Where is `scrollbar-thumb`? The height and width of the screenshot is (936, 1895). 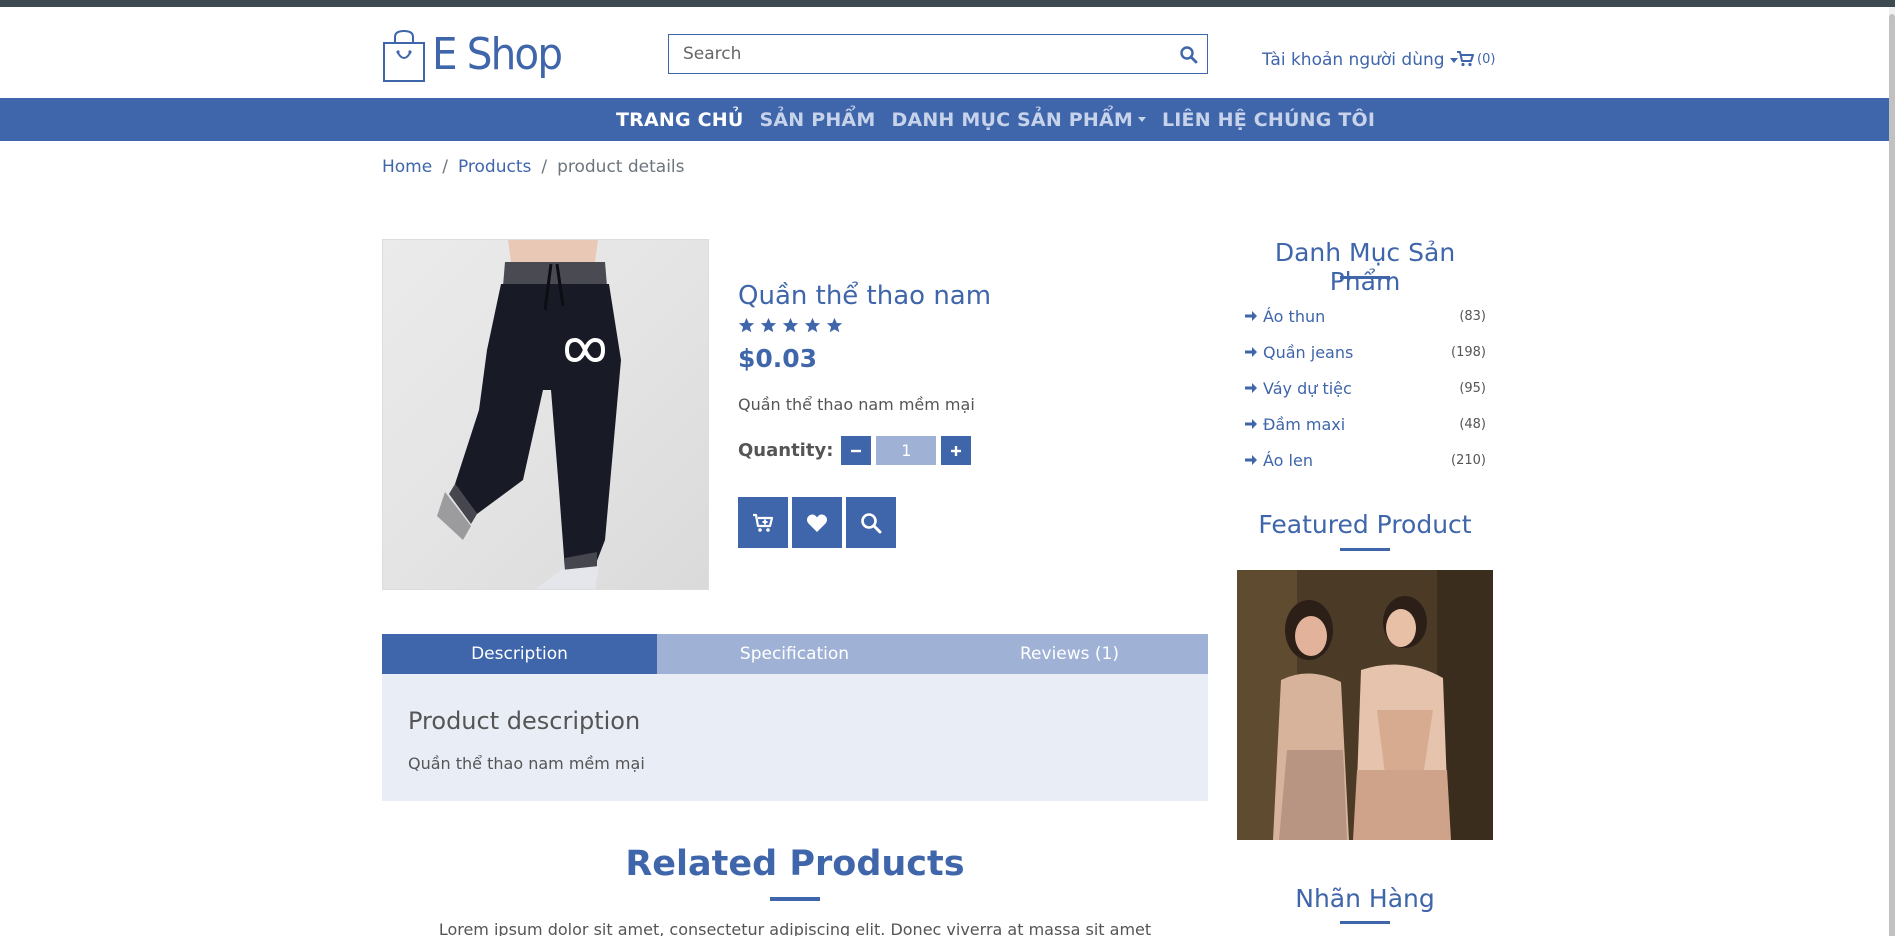 scrollbar-thumb is located at coordinates (1892, 475).